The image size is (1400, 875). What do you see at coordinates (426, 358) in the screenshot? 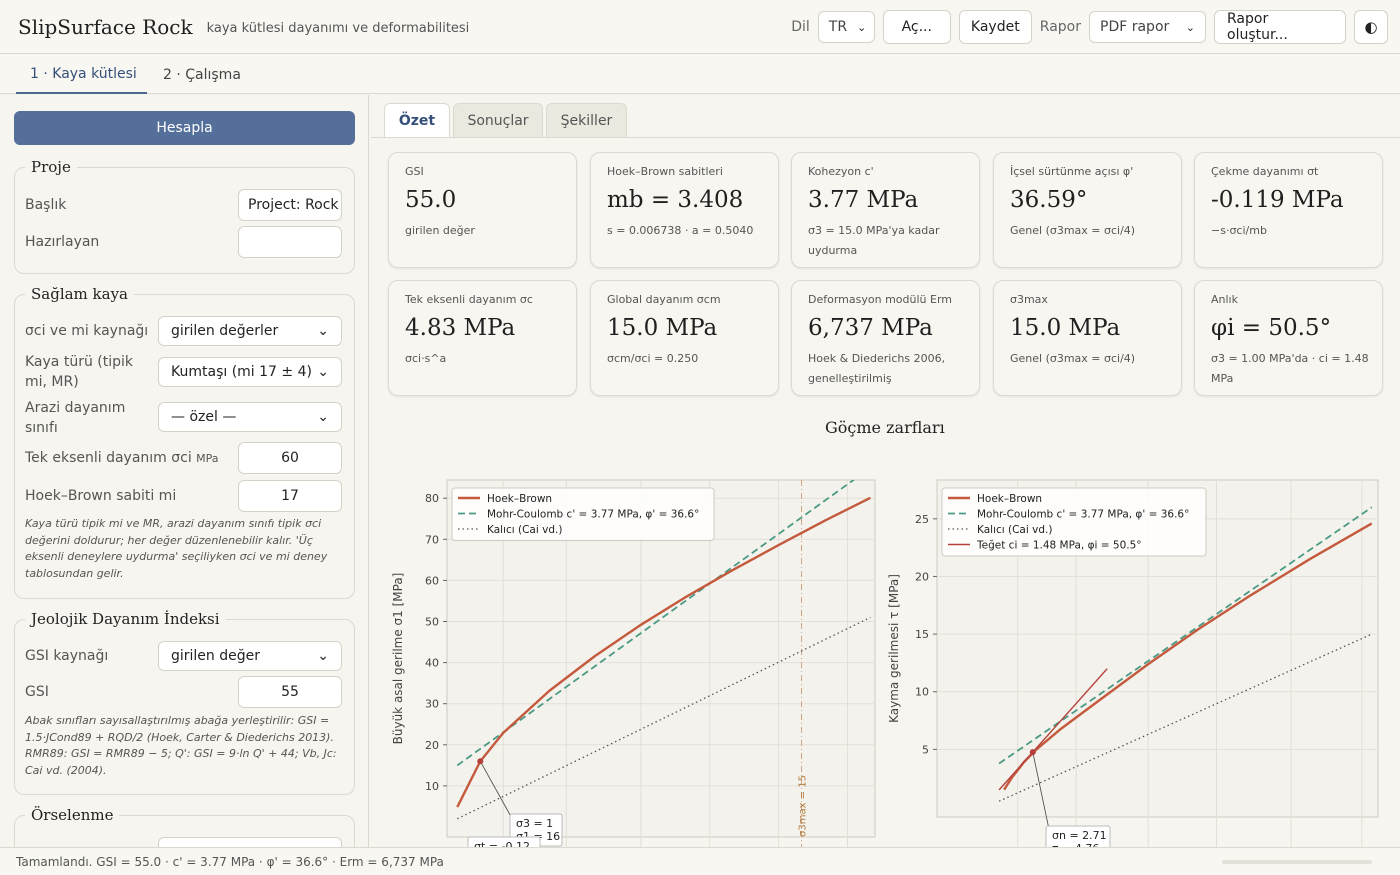
I see `card-subtitle: σci·s^a` at bounding box center [426, 358].